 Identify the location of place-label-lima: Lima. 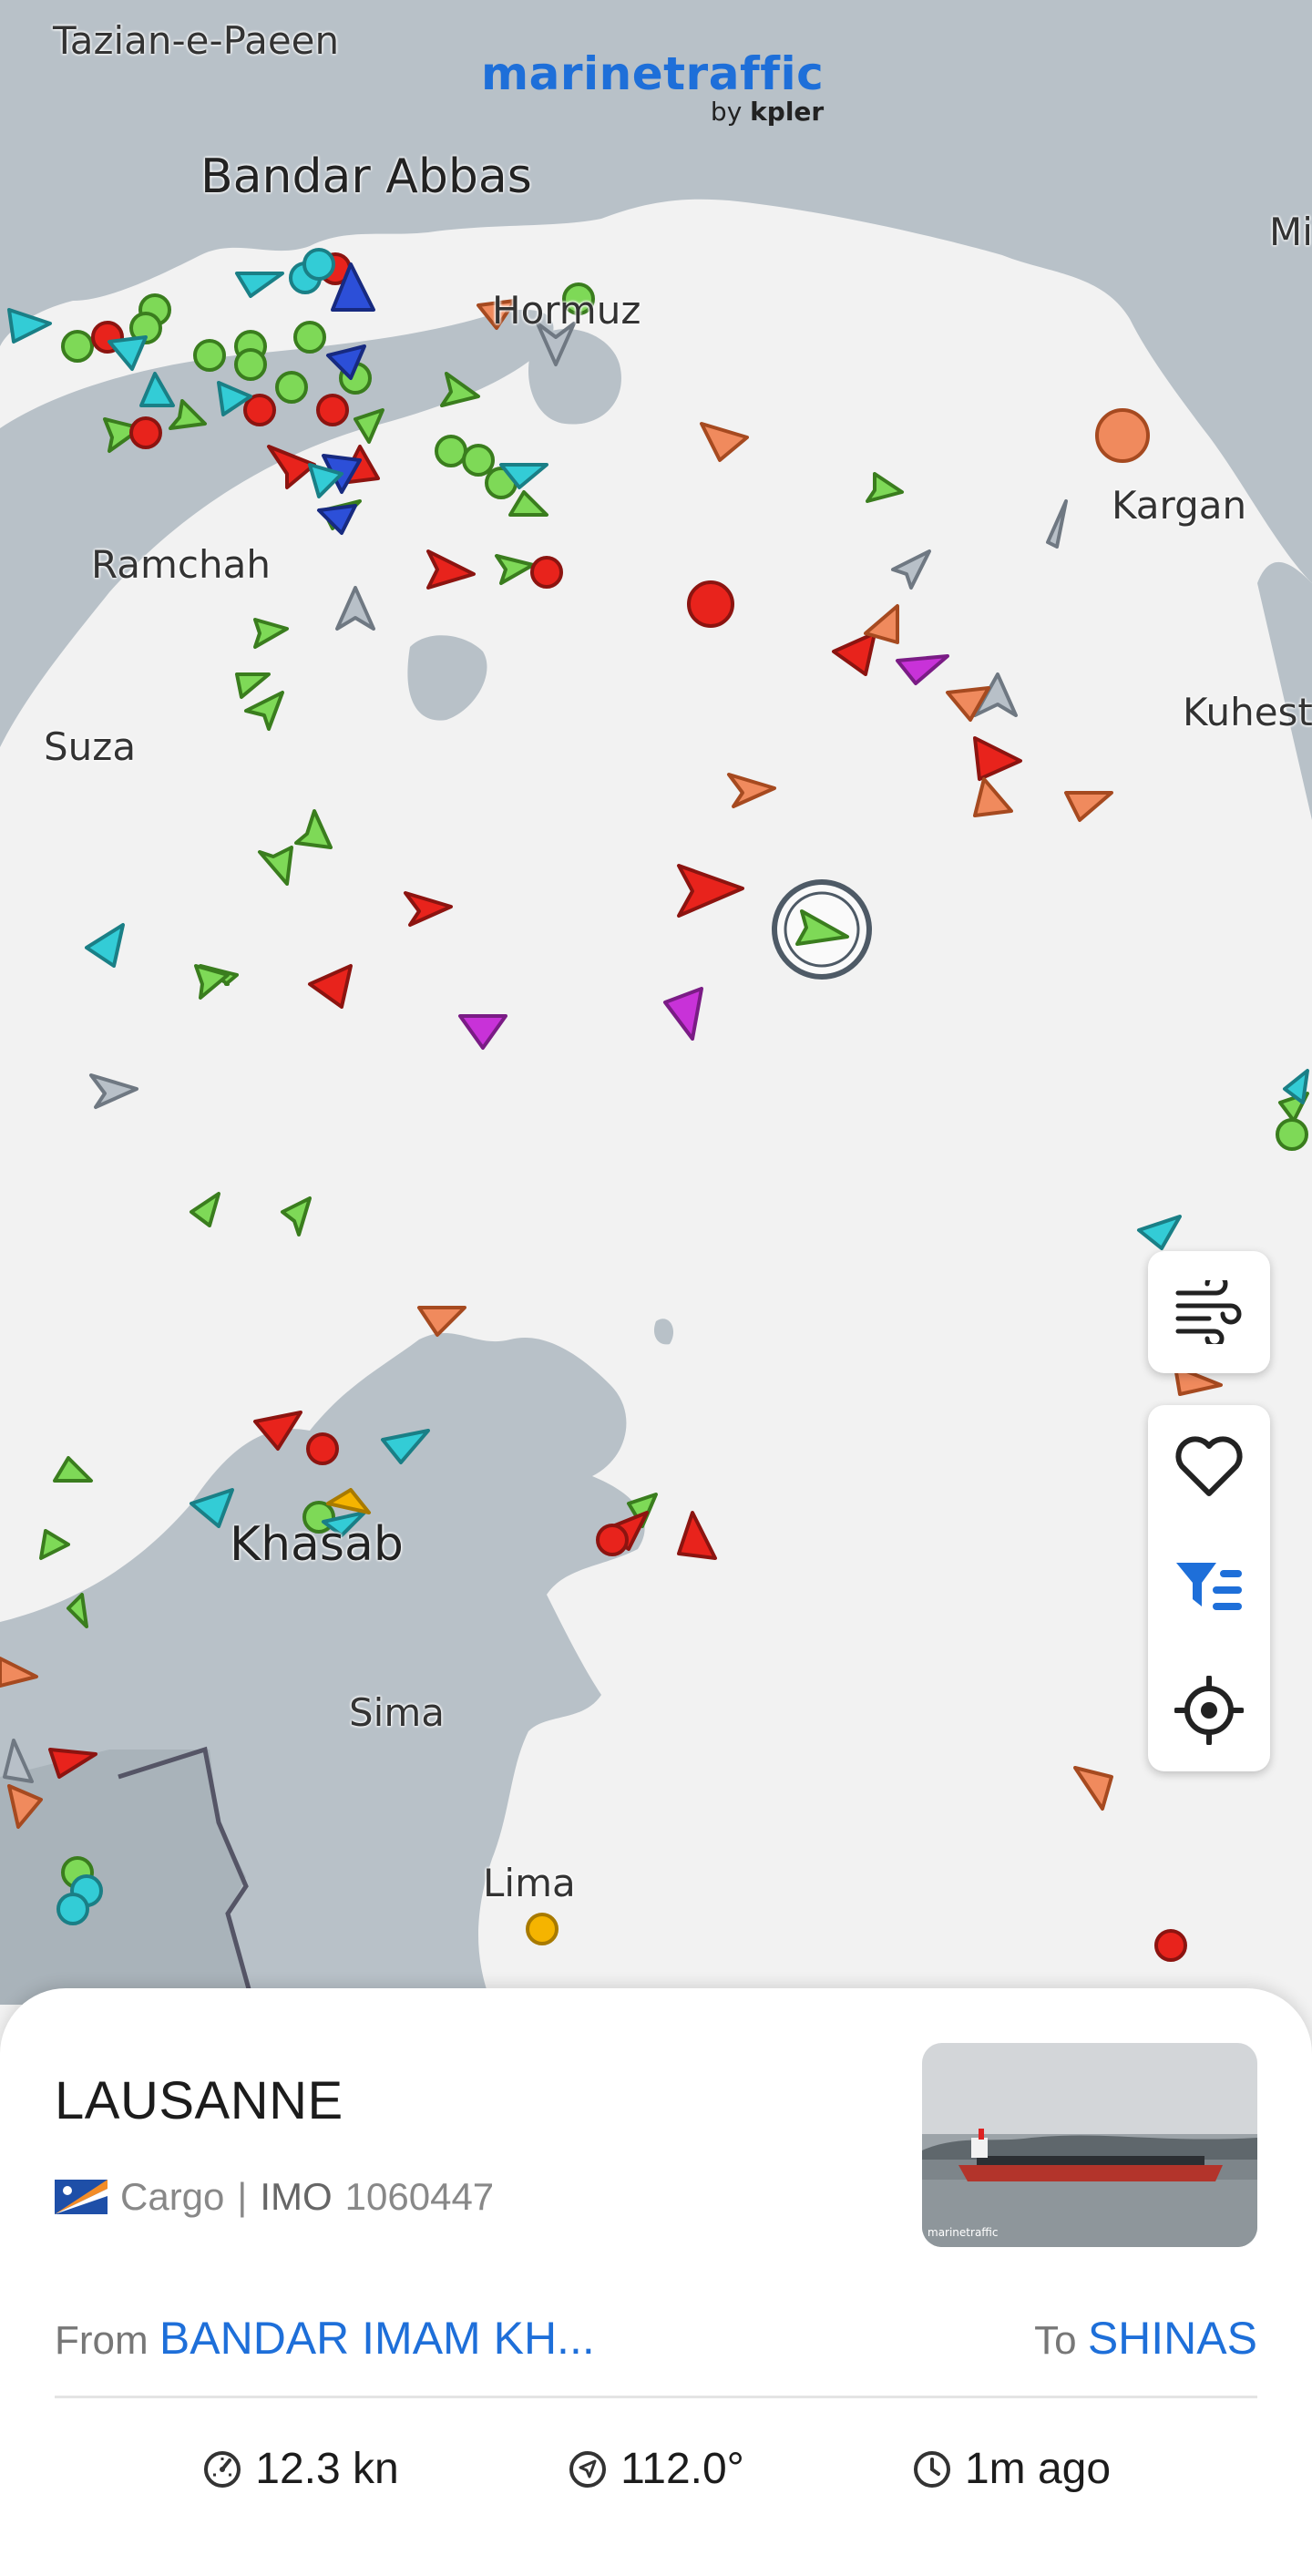
(530, 1883).